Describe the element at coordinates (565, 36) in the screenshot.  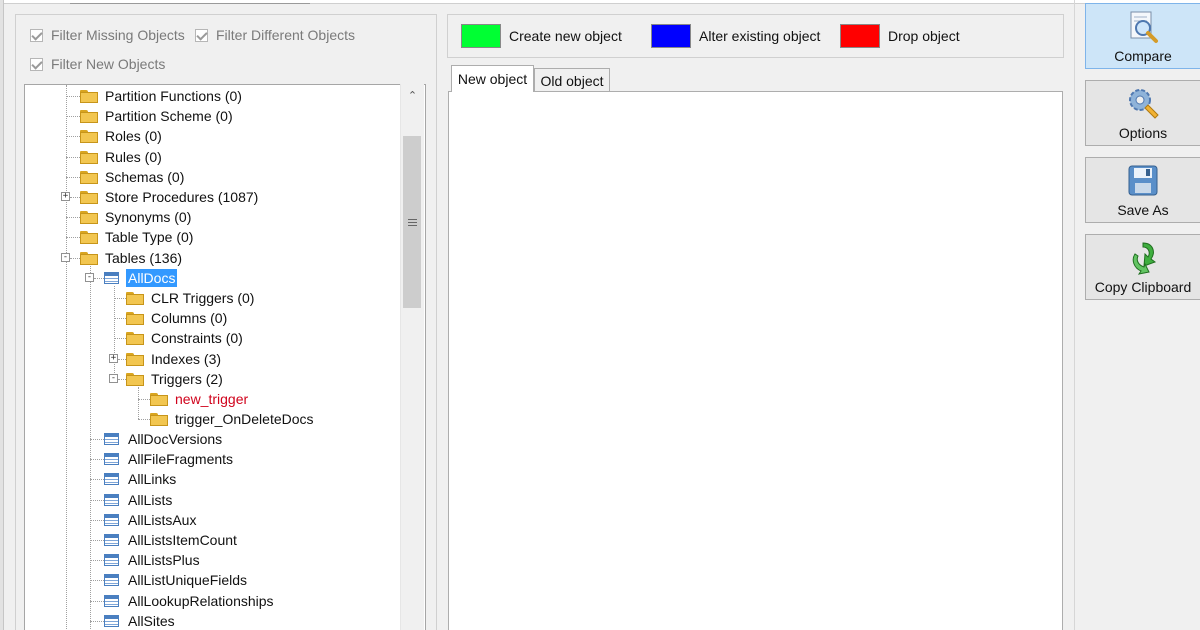
I see `legend-create-label: Create new object` at that location.